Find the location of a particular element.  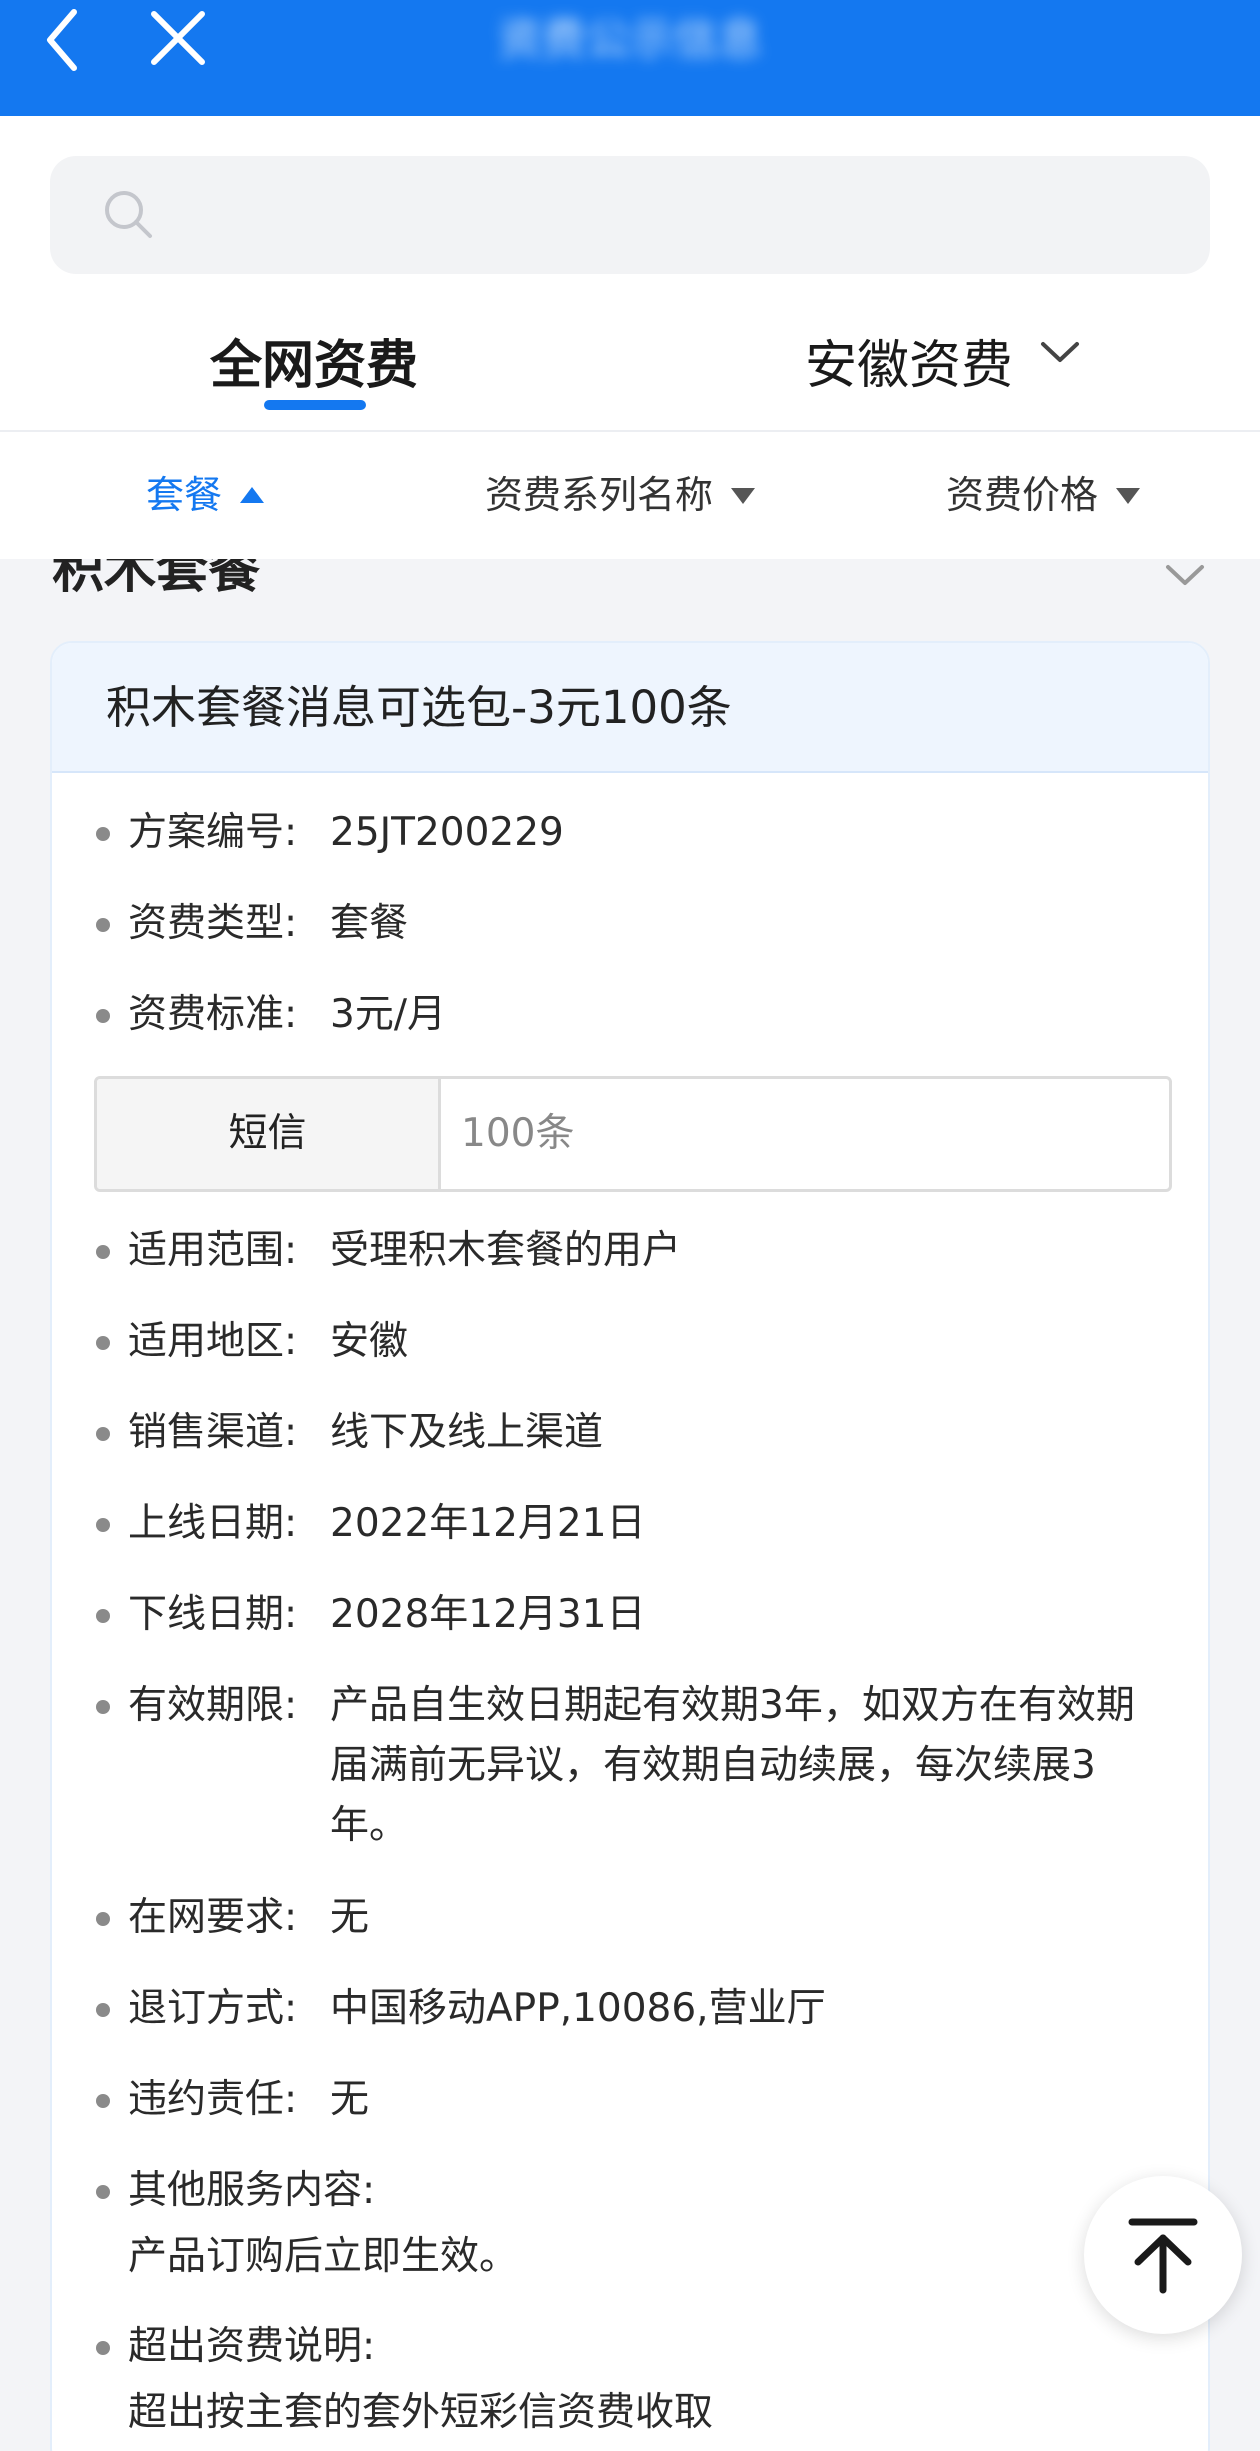

back-button is located at coordinates (67, 40).